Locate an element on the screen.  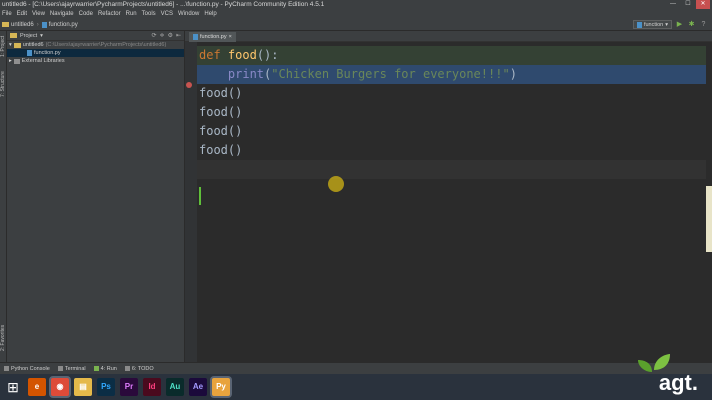
tab-run: 4: Run is located at coordinates (105, 368).